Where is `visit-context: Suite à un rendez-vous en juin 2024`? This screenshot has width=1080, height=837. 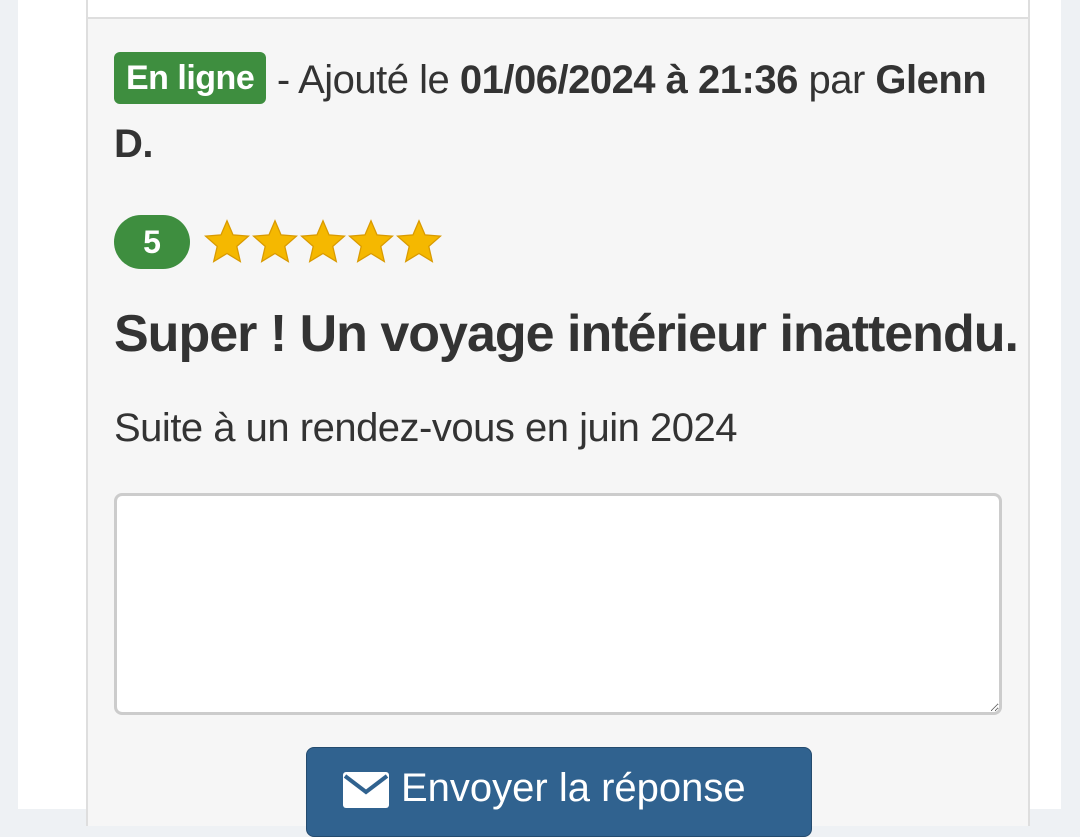
visit-context: Suite à un rendez-vous en juin 2024 is located at coordinates (425, 428).